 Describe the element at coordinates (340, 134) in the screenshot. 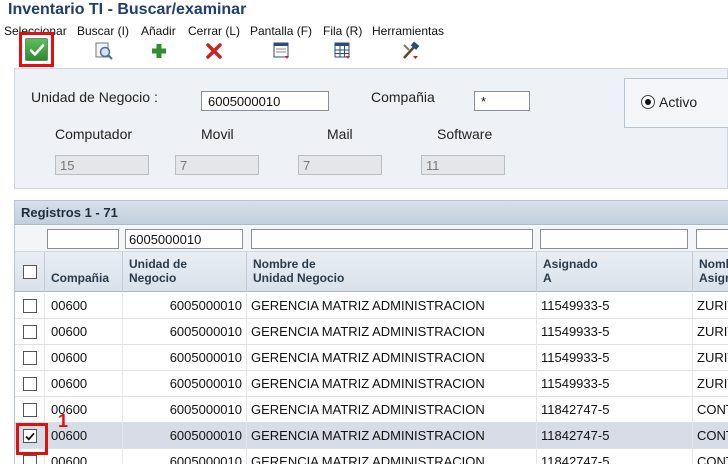

I see `mail-label: Mail` at that location.